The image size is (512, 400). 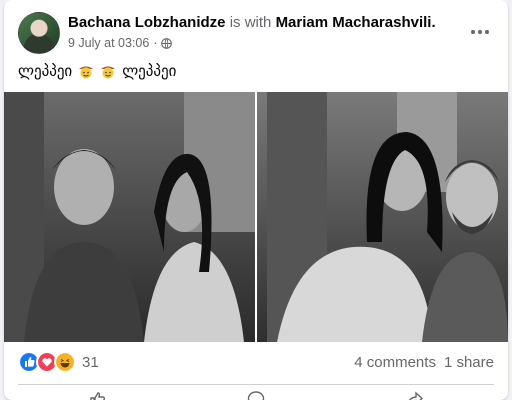 I want to click on comment-action-icon, so click(x=256, y=395).